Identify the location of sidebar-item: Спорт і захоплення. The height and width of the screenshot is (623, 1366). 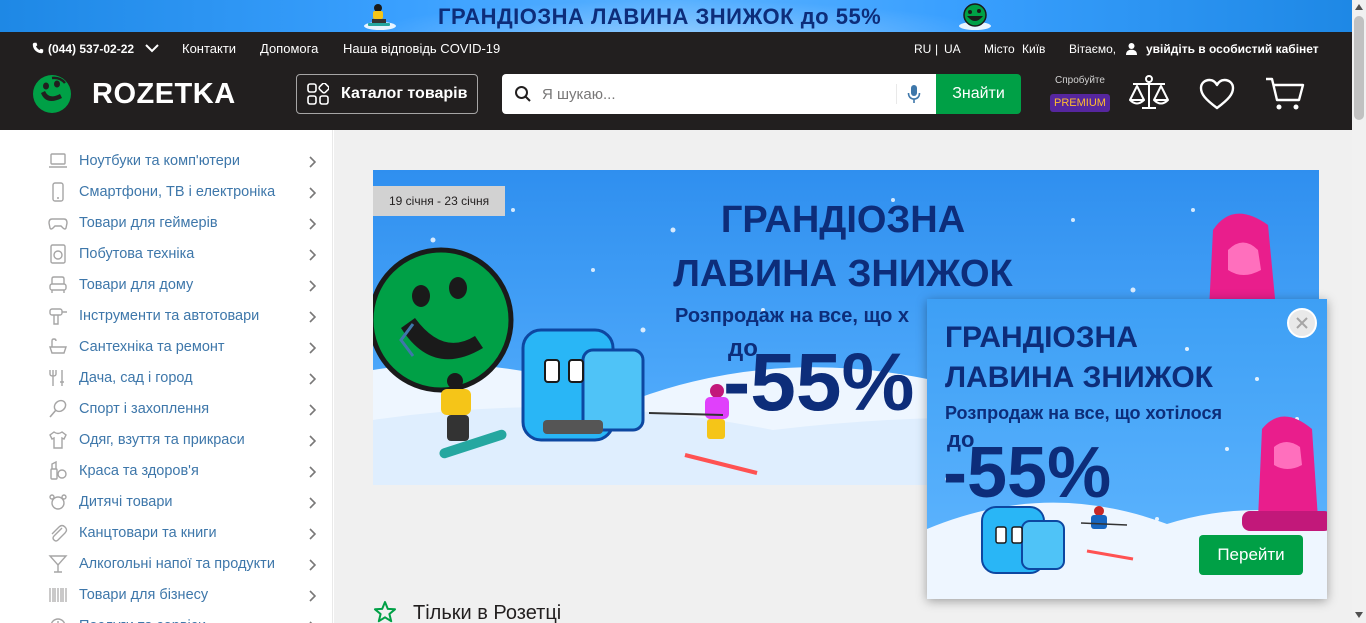
(166, 408).